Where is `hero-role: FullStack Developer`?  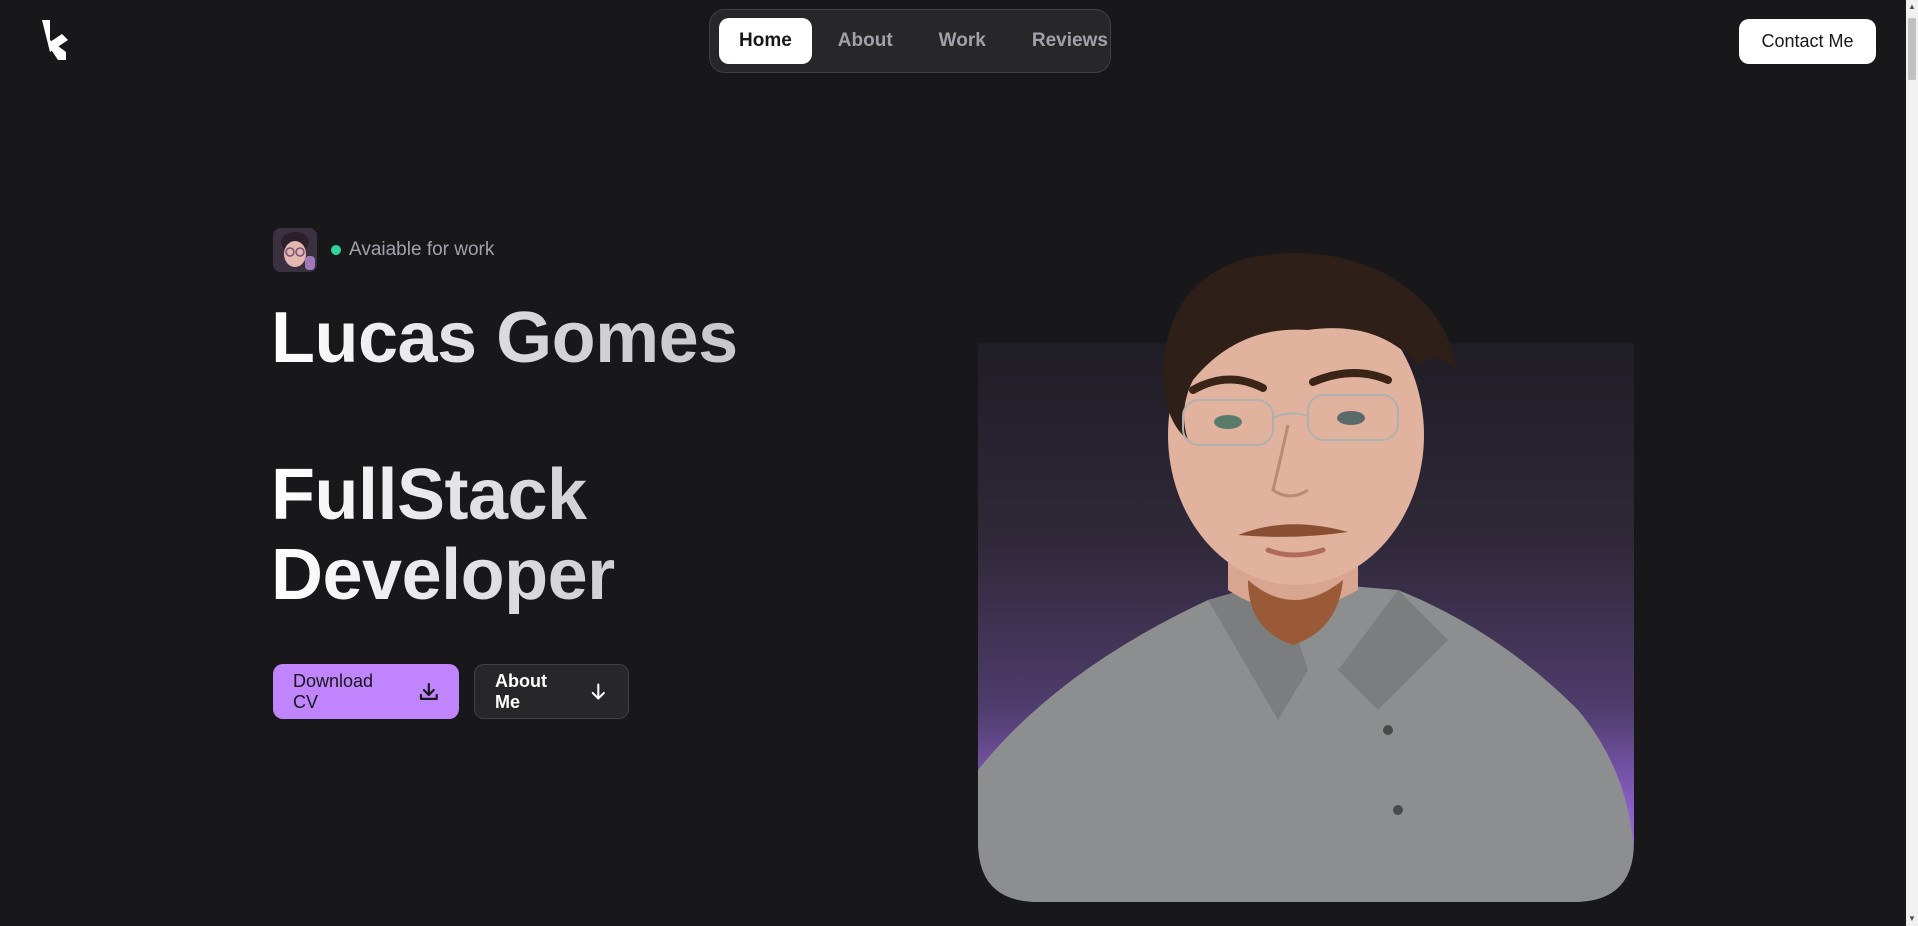
hero-role: FullStack Developer is located at coordinates (521, 535).